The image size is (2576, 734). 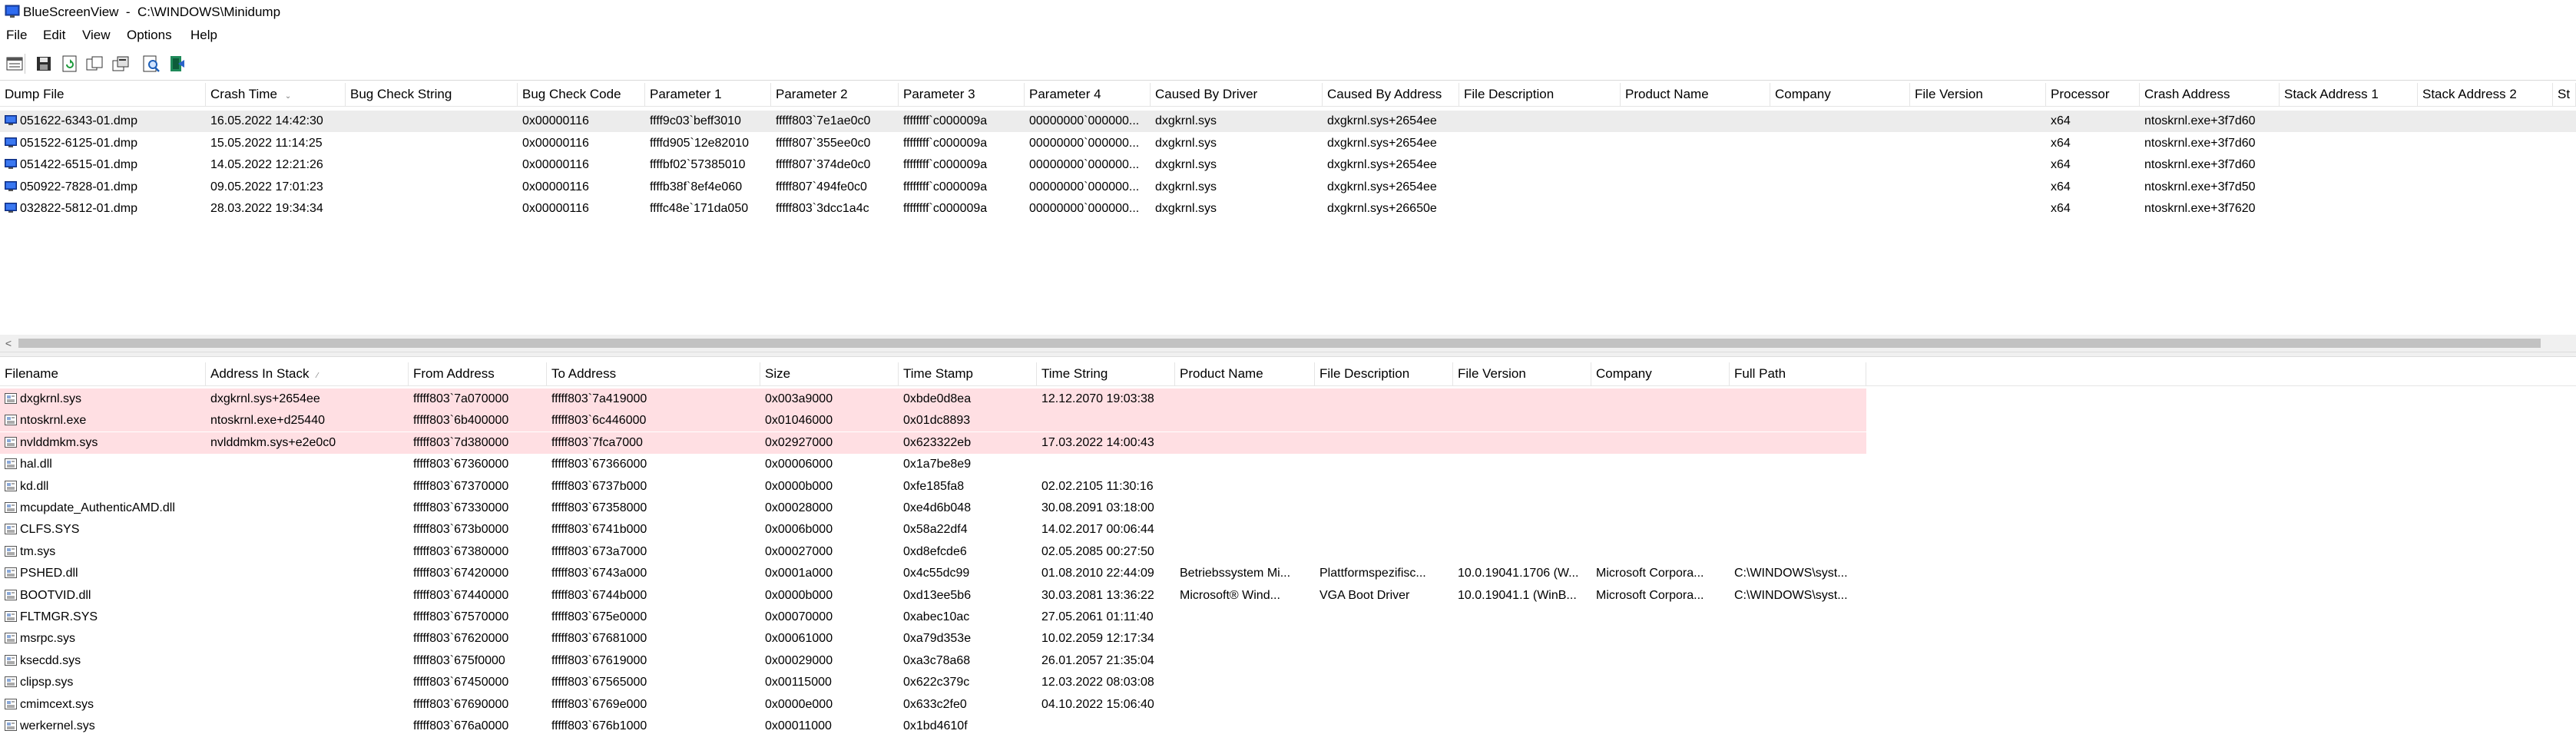 What do you see at coordinates (708, 94) in the screenshot?
I see `column-header-parameter-1: Parameter 1` at bounding box center [708, 94].